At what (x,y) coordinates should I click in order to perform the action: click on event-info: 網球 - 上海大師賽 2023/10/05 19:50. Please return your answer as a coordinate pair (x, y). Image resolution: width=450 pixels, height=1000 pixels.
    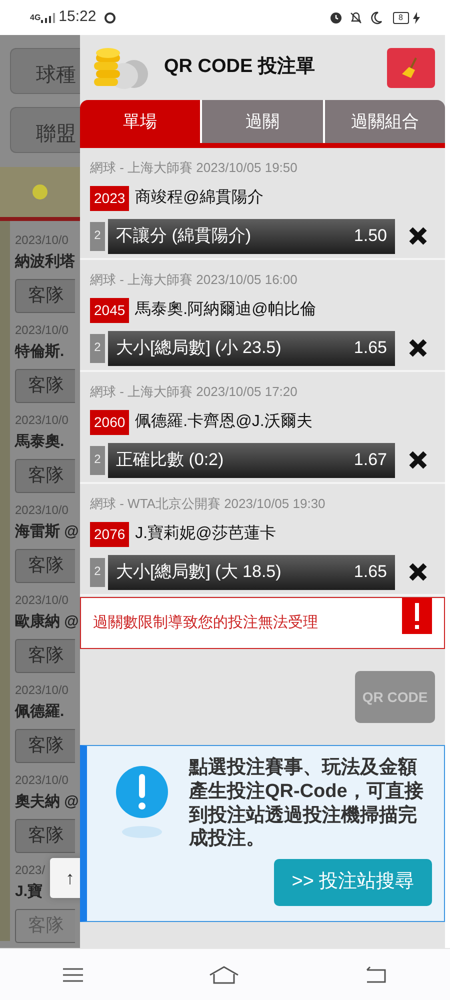
    Looking at the image, I should click on (194, 168).